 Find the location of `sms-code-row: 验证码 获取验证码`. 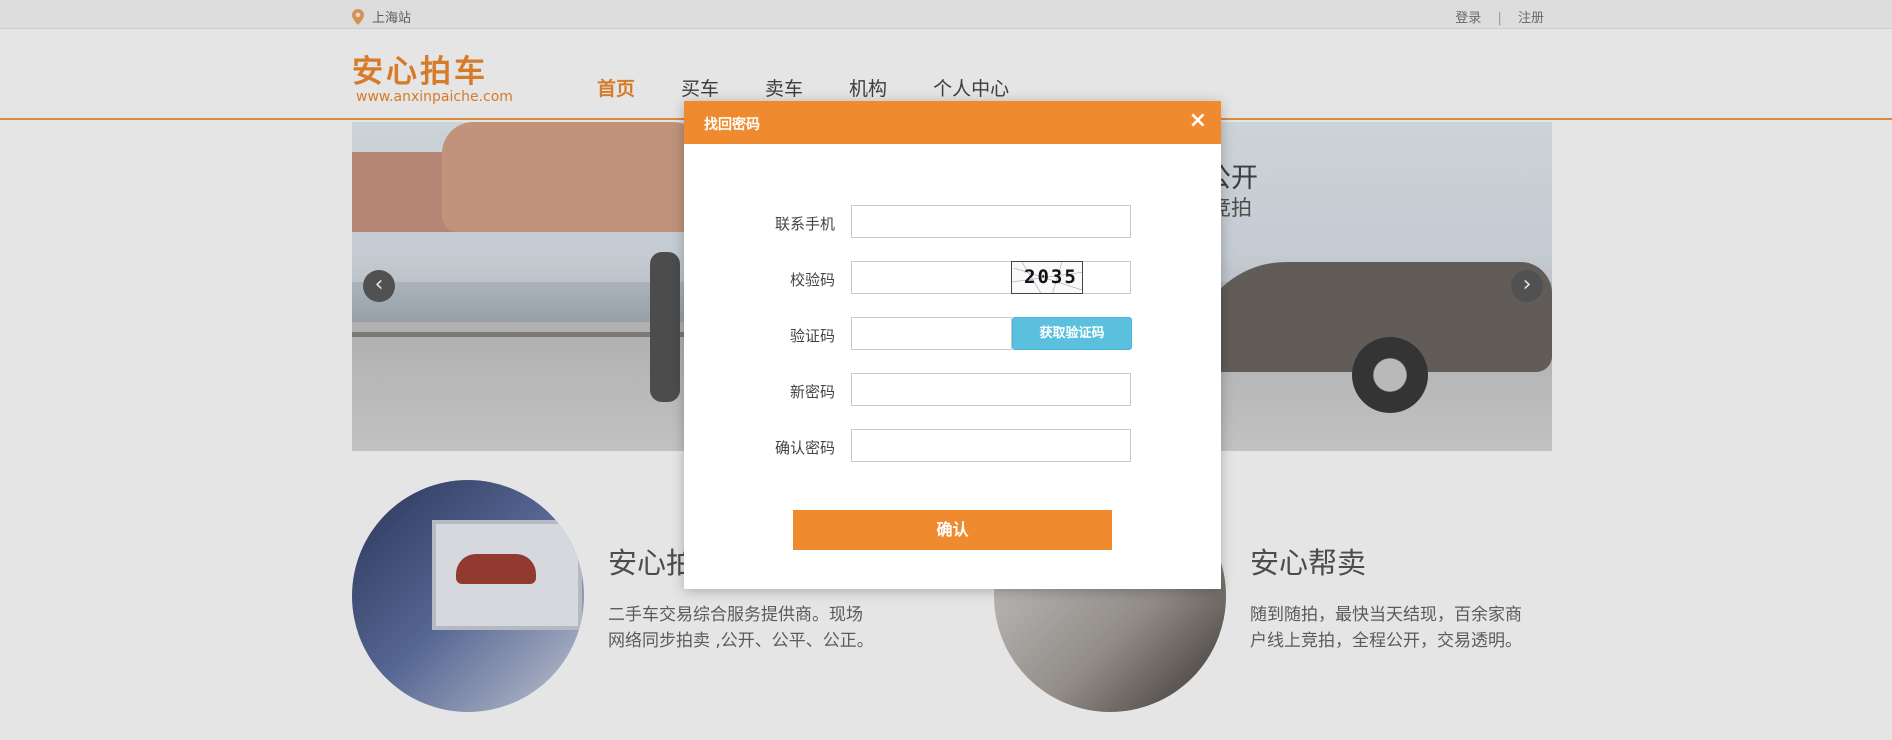

sms-code-row: 验证码 获取验证码 is located at coordinates (952, 334).